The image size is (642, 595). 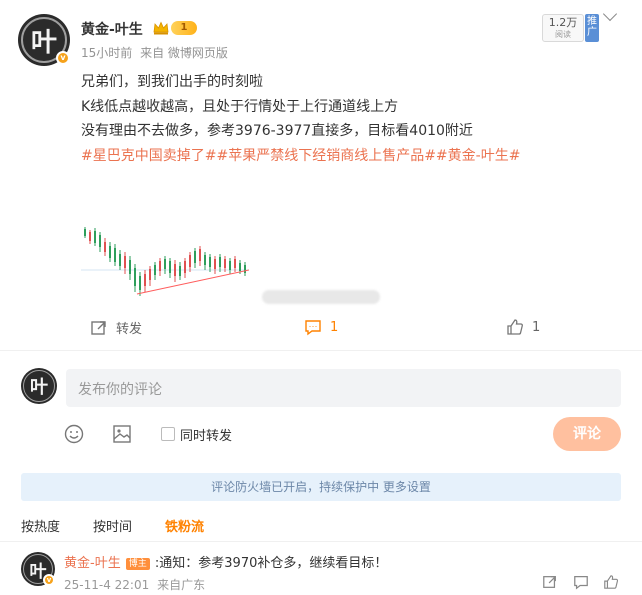 What do you see at coordinates (343, 388) in the screenshot?
I see `comment-input: 发布你的评论` at bounding box center [343, 388].